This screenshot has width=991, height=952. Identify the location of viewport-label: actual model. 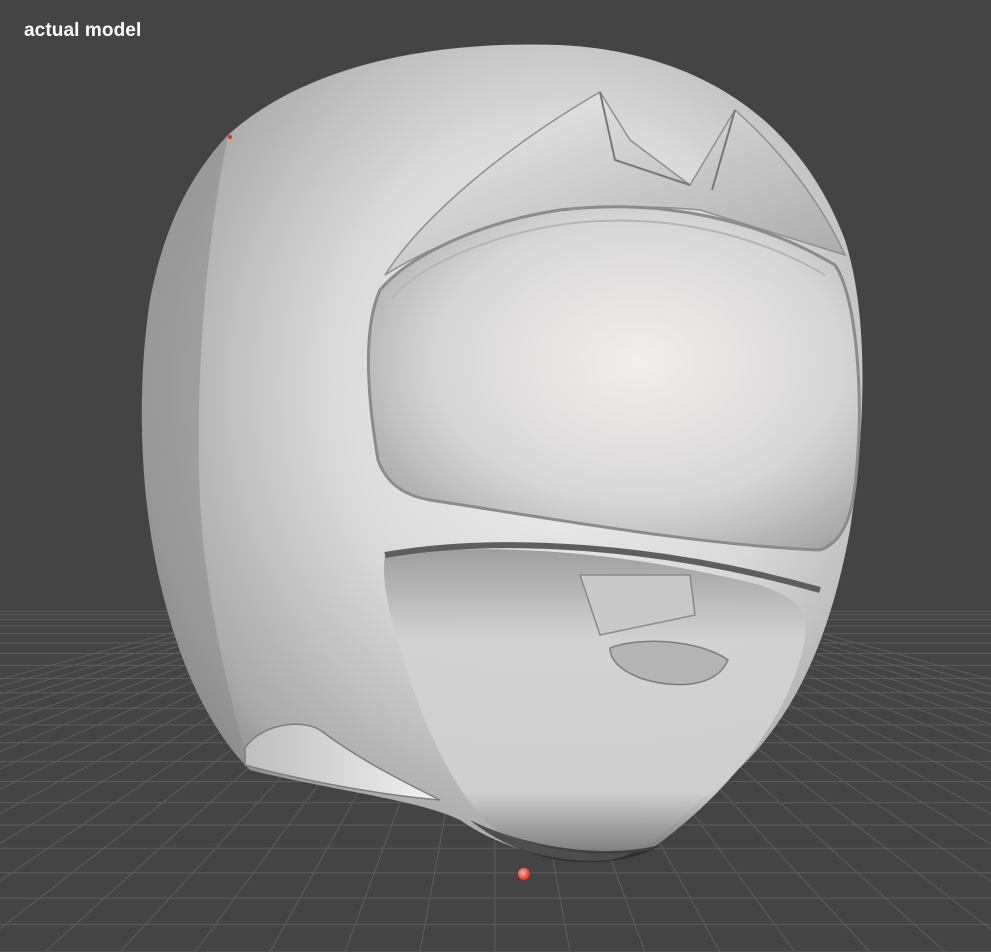
(83, 30).